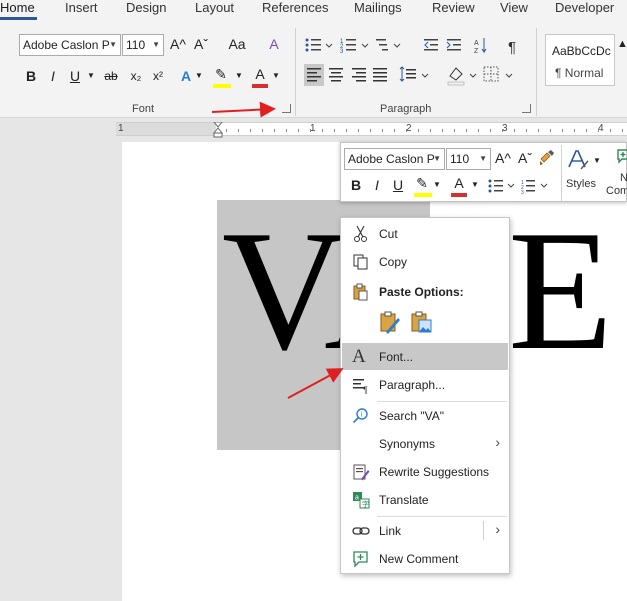 The width and height of the screenshot is (627, 601). What do you see at coordinates (243, 109) in the screenshot?
I see `annotation-arrow-launcher` at bounding box center [243, 109].